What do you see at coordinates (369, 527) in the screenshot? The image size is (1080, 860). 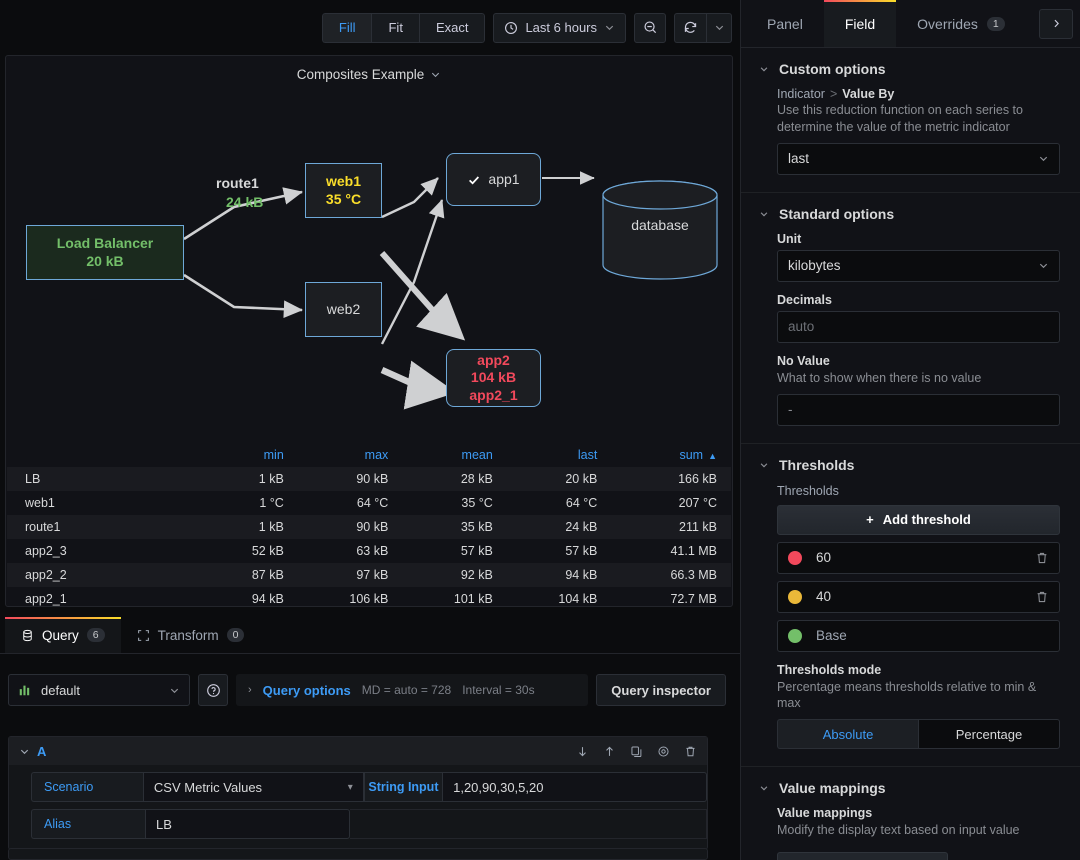 I see `table-row: route1 1 kB 90 kB 35 kB 24 kB 211 kB` at bounding box center [369, 527].